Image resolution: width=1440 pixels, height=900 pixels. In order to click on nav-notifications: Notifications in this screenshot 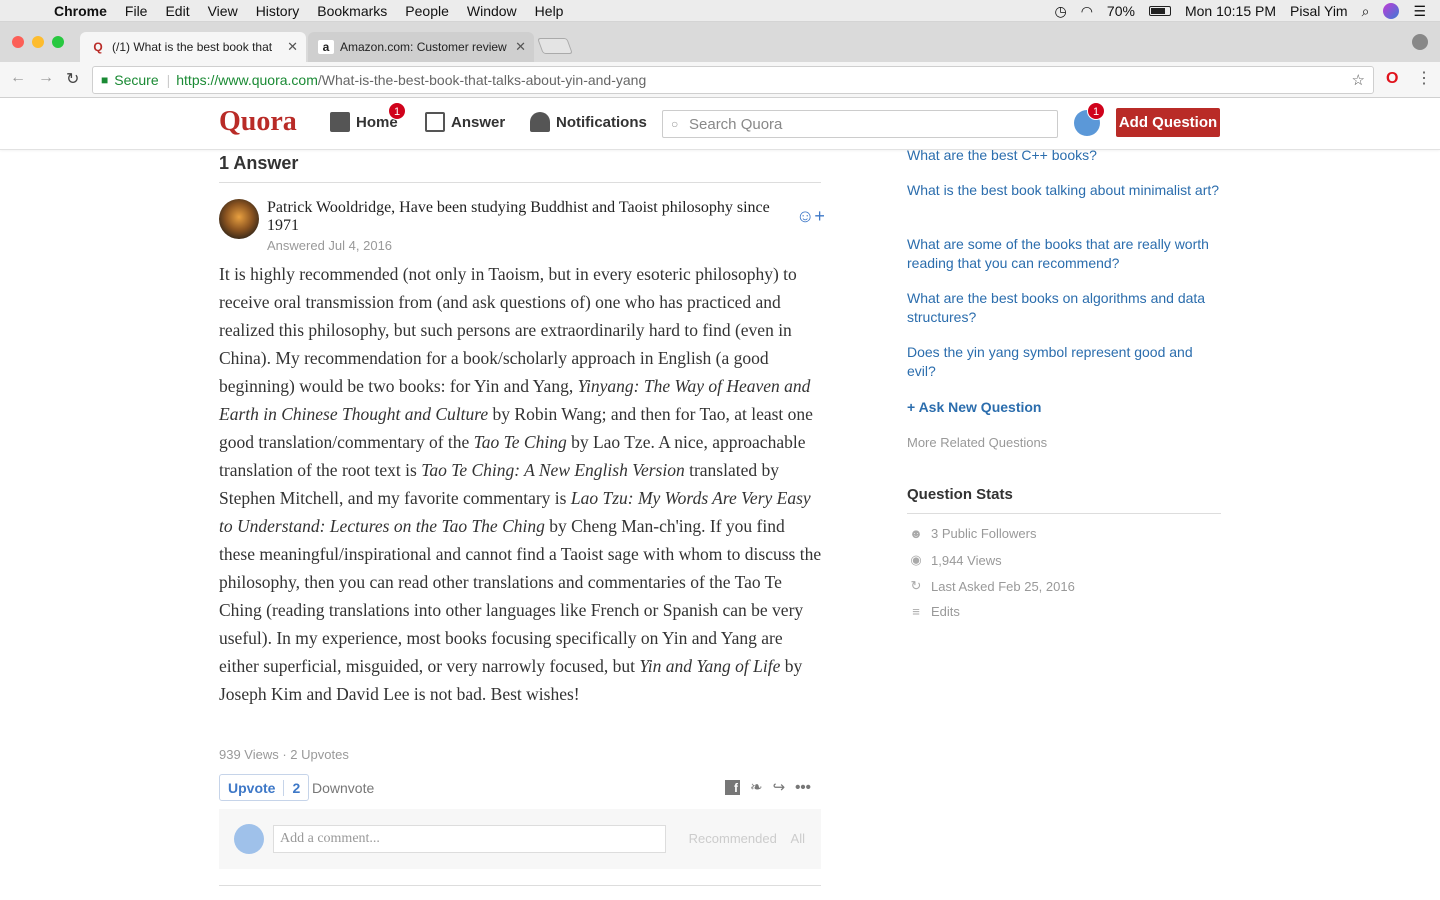, I will do `click(588, 122)`.